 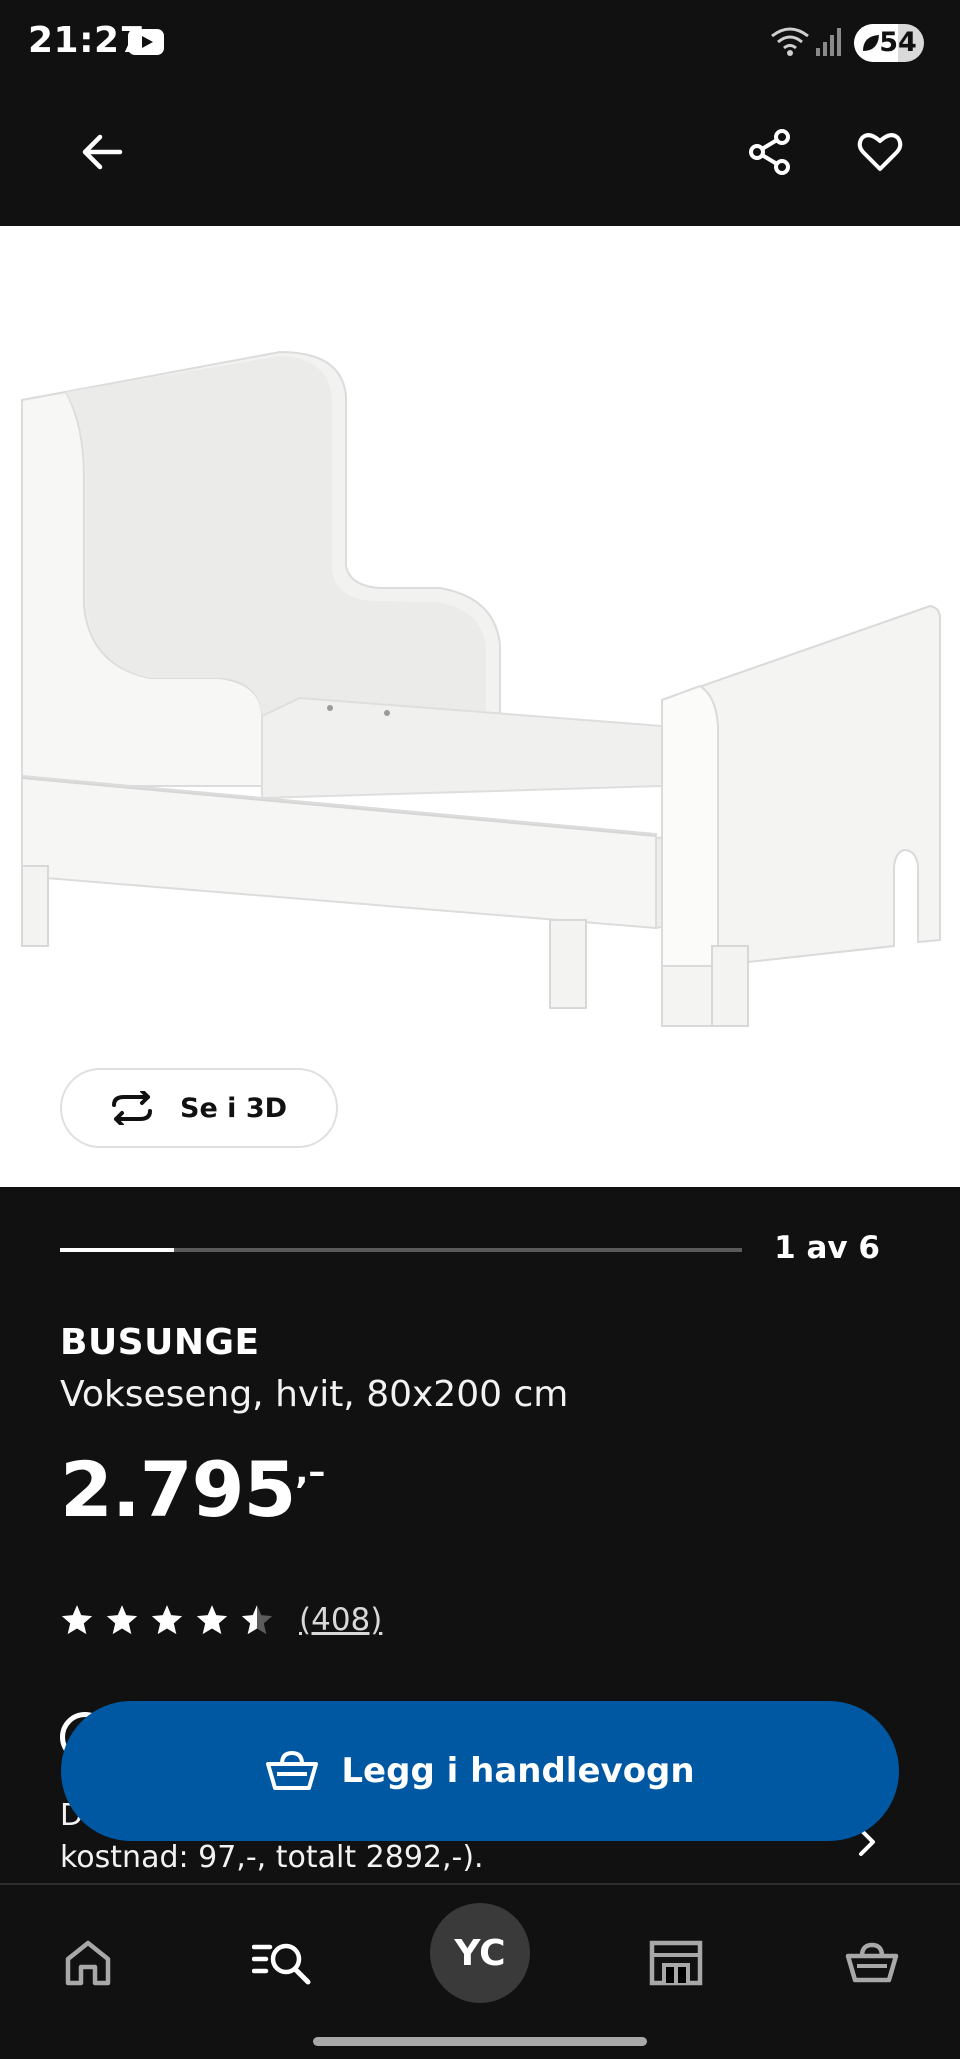 What do you see at coordinates (340, 1620) in the screenshot?
I see `review-count-link: (408)` at bounding box center [340, 1620].